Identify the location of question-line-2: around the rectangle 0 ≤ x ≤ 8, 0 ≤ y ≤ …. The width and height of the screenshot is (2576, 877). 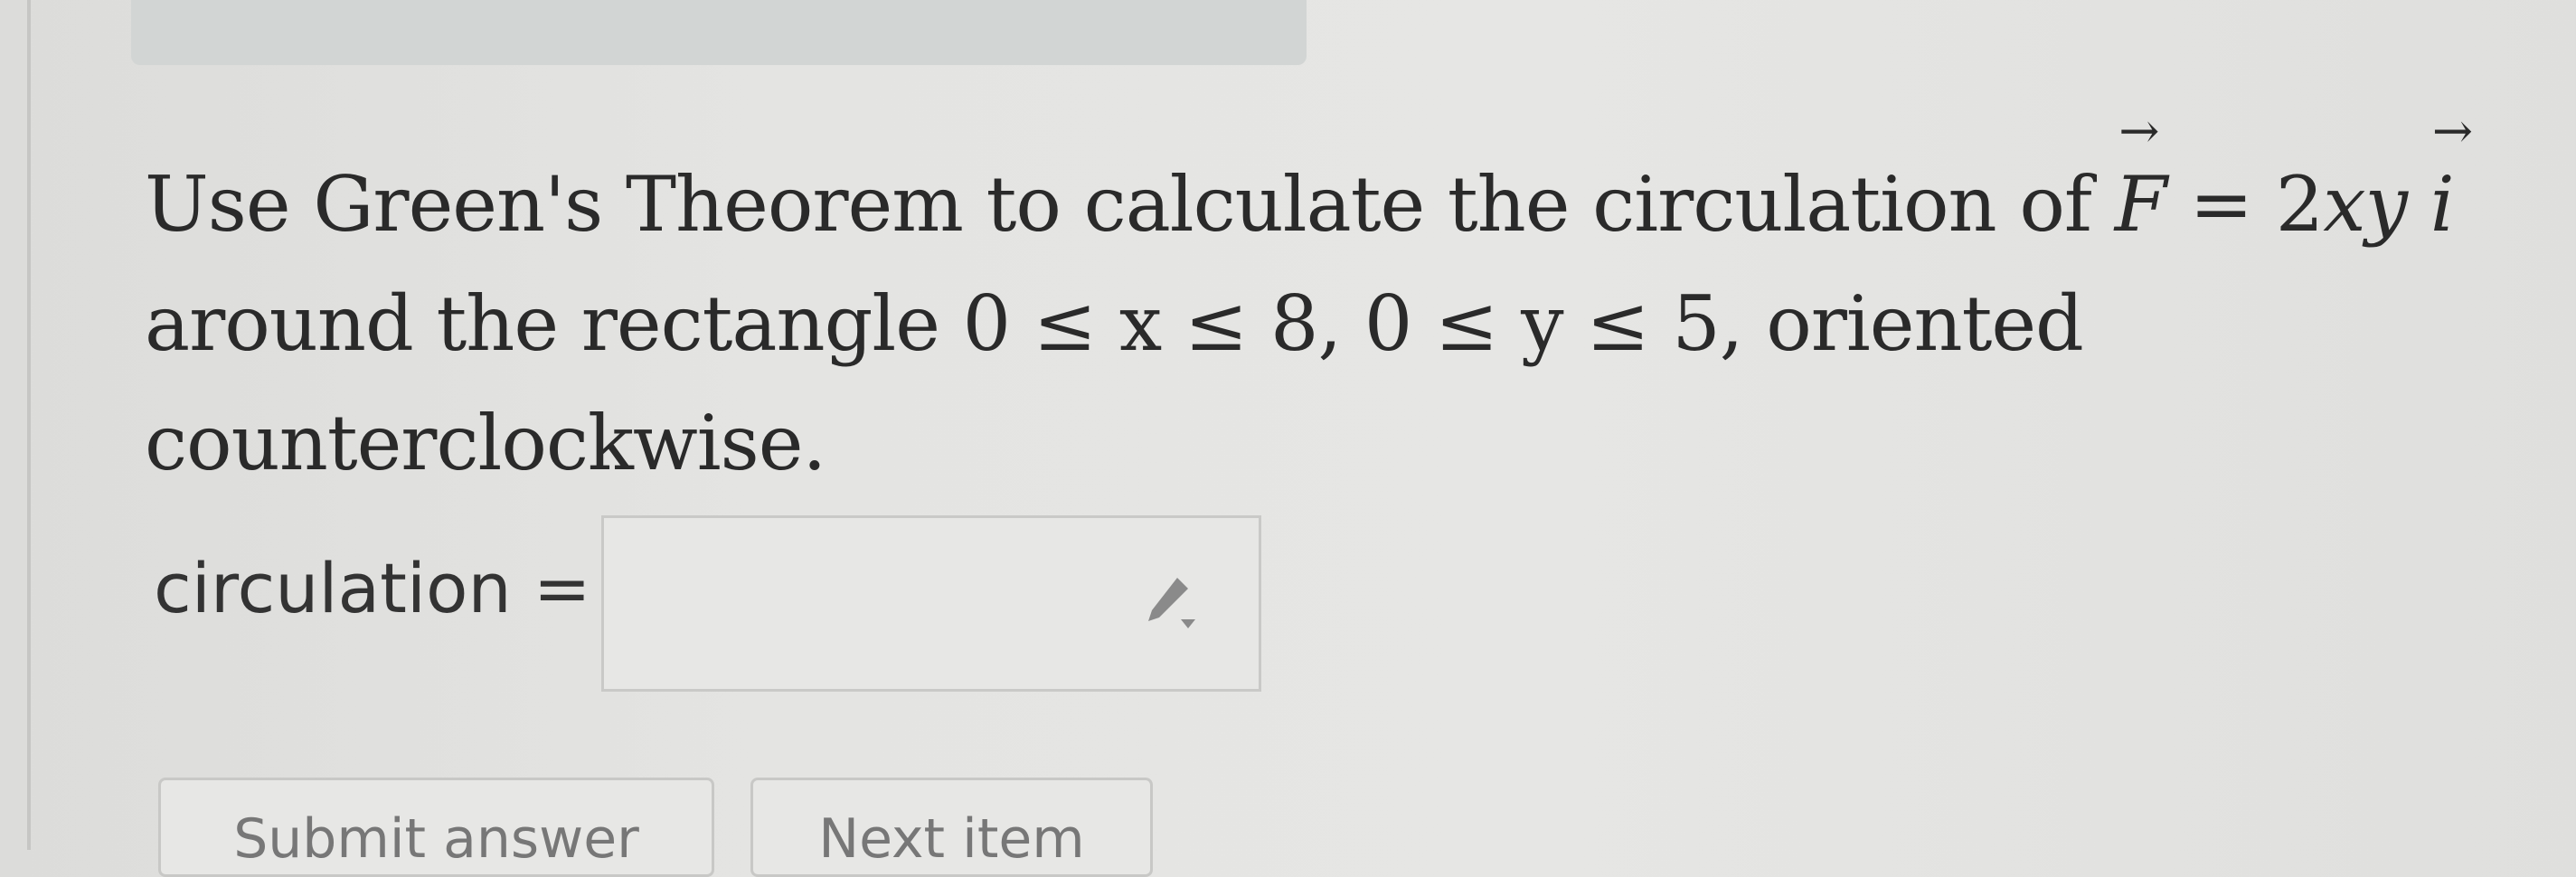
(1114, 323).